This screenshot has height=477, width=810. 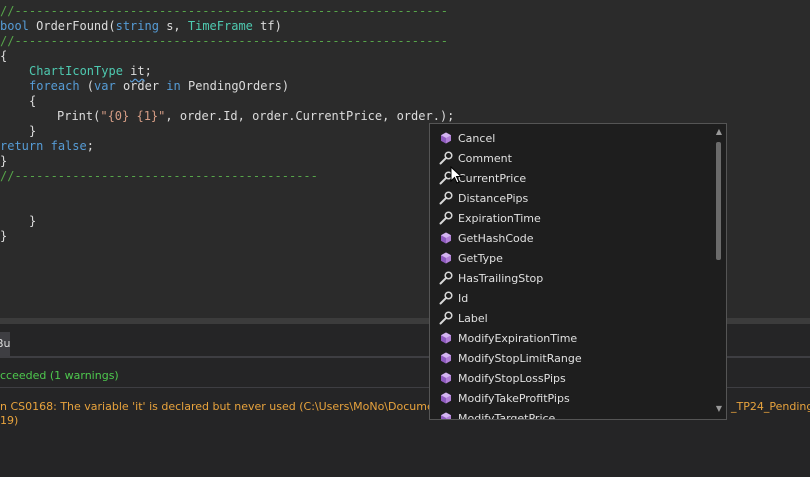 What do you see at coordinates (47, 146) in the screenshot?
I see `code-line-return: return false;` at bounding box center [47, 146].